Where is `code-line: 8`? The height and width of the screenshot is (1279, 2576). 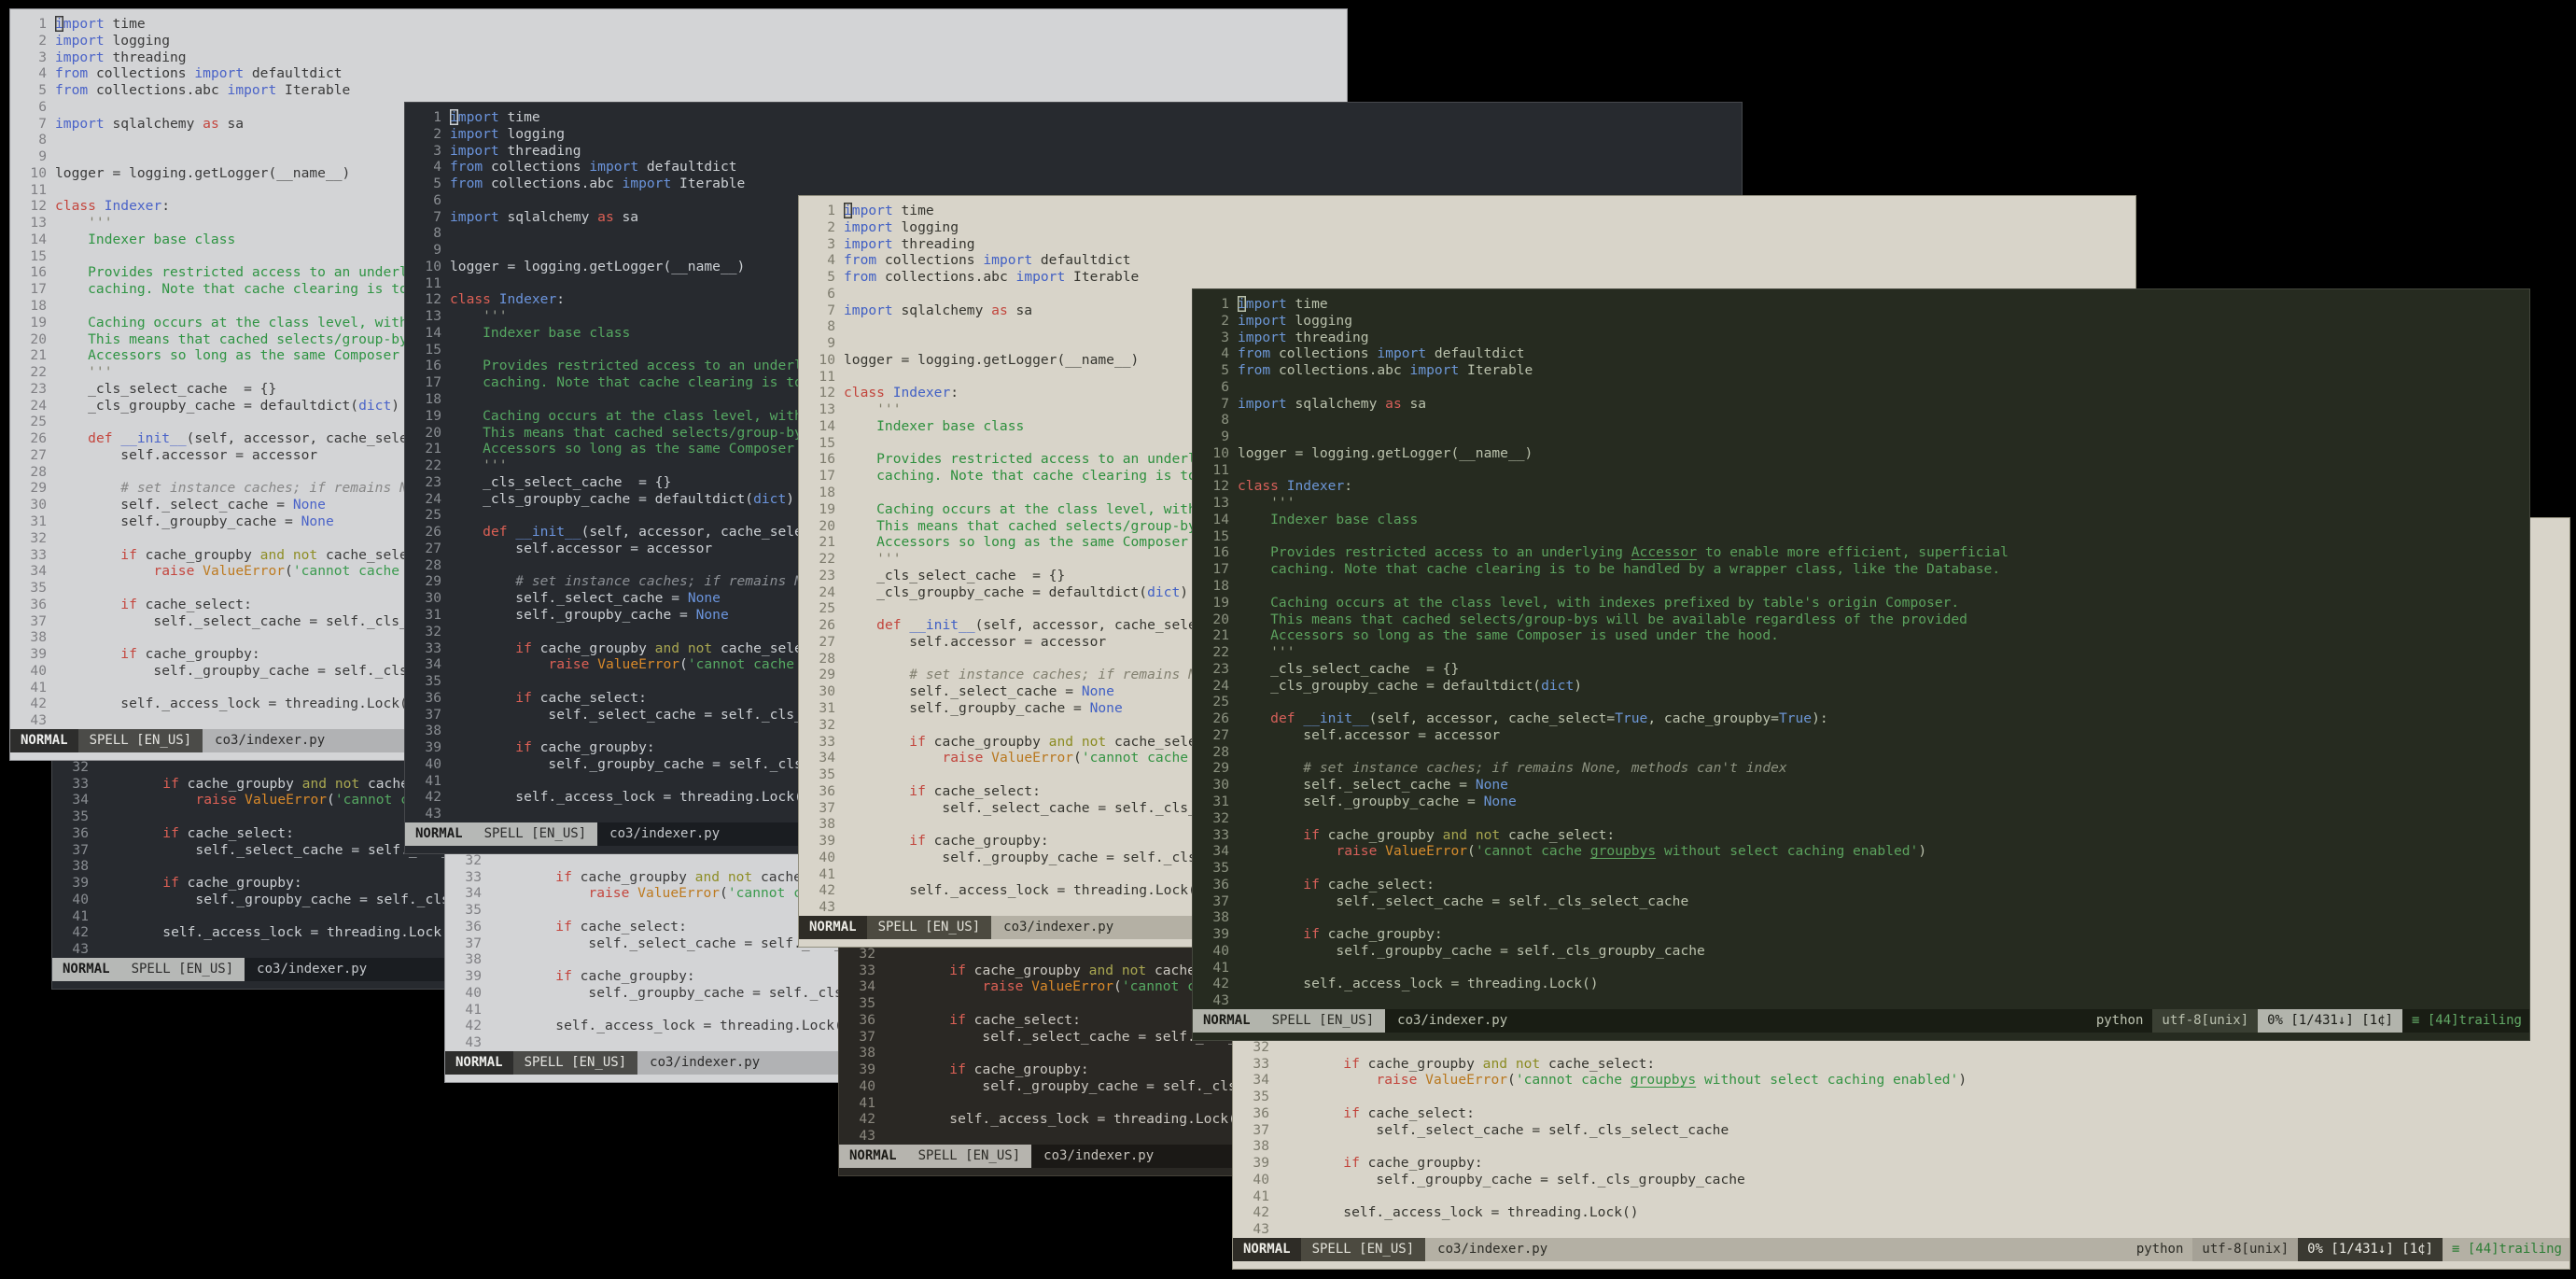
code-line: 8 is located at coordinates (1866, 420).